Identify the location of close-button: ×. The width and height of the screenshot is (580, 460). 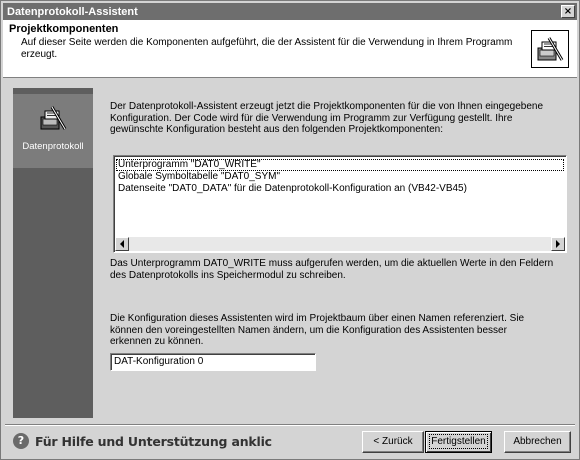
(568, 11).